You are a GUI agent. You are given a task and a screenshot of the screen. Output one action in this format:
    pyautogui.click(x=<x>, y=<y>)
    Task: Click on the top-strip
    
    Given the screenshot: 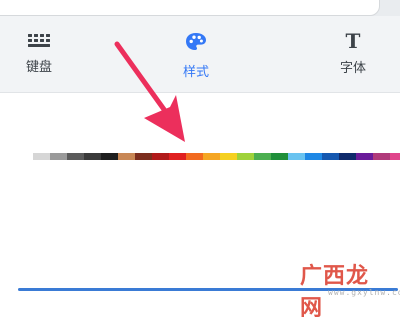 What is the action you would take?
    pyautogui.click(x=200, y=8)
    